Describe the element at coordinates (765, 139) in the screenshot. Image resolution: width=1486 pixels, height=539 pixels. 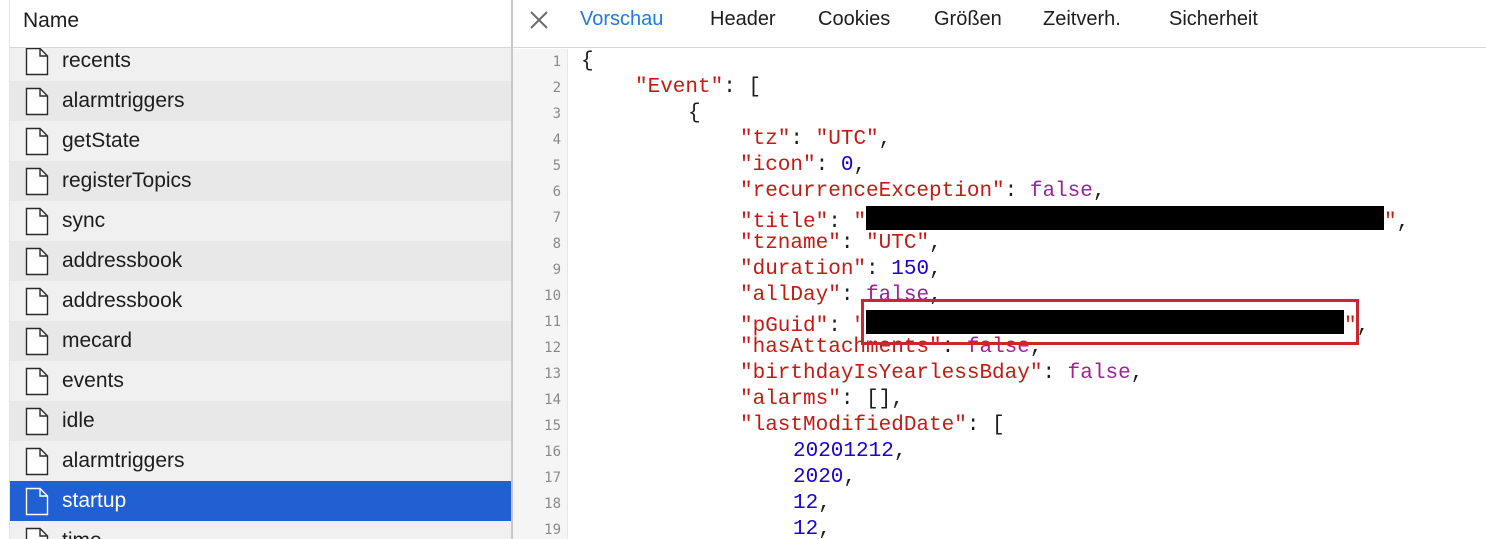
I see `token: "tz"` at that location.